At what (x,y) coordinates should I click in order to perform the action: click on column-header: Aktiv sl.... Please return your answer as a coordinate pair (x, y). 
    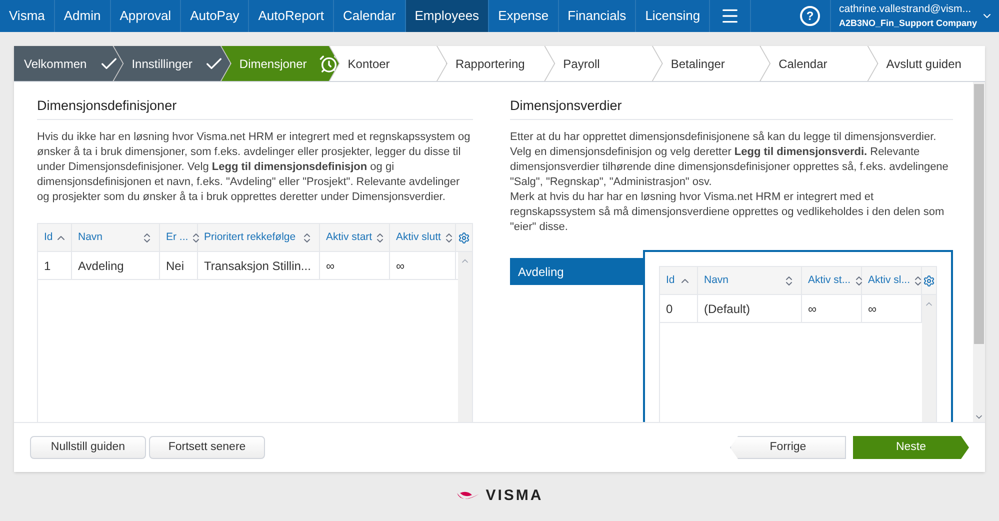
    Looking at the image, I should click on (892, 280).